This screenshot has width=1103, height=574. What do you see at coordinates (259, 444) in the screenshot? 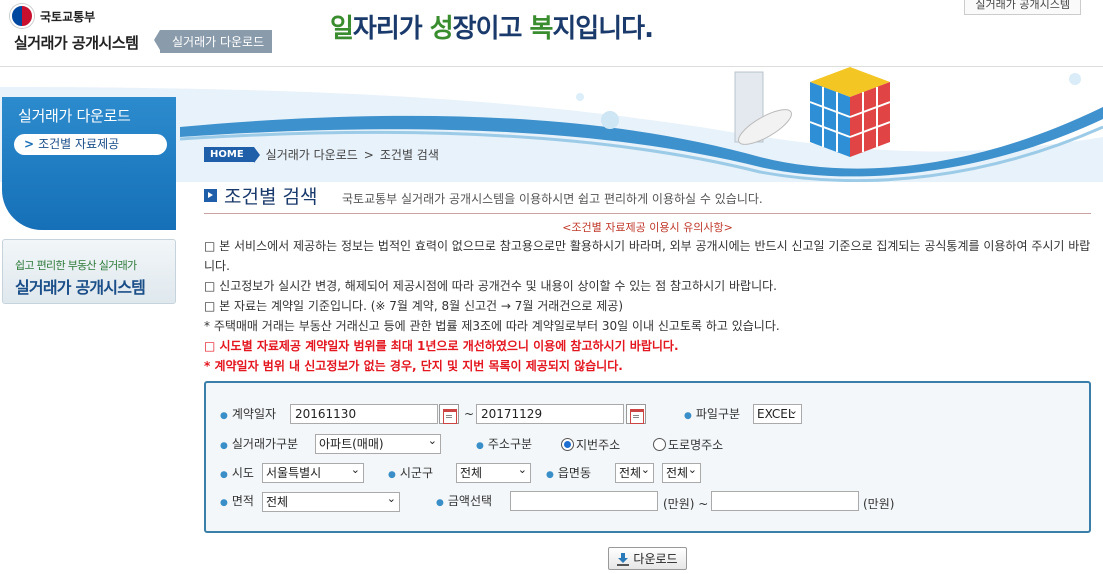
I see `deal-type-label: ● 실거래가구분` at bounding box center [259, 444].